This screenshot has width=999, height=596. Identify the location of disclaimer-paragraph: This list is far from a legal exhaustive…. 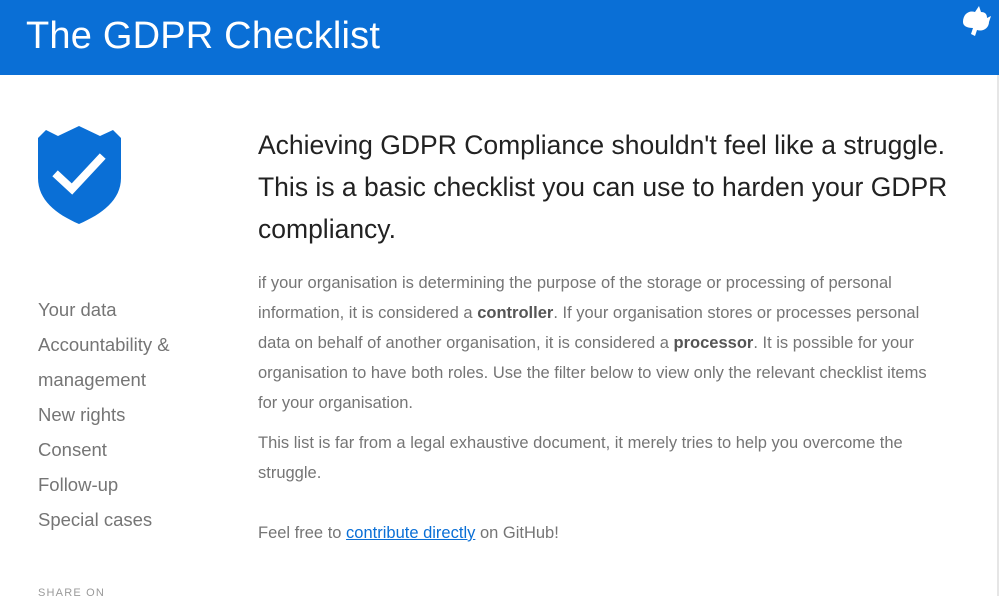
(580, 458).